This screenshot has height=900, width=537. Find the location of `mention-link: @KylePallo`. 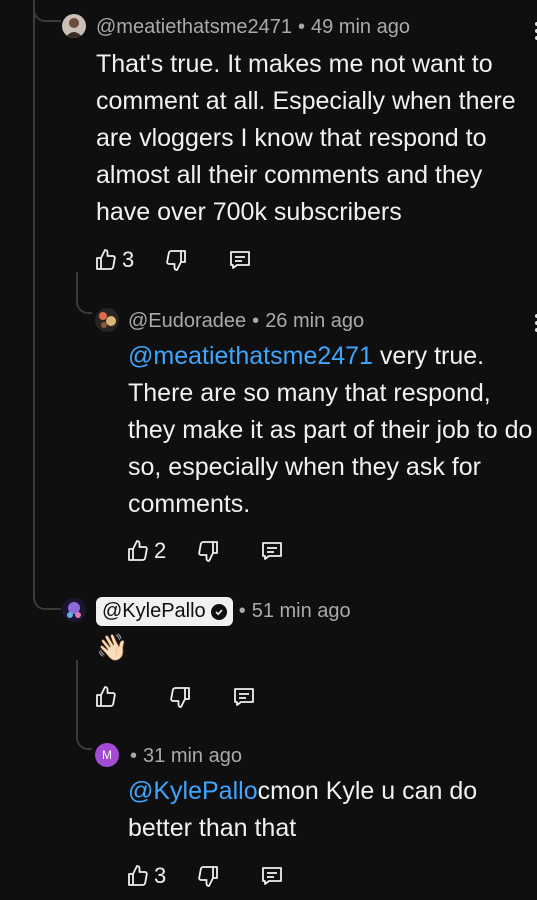

mention-link: @KylePallo is located at coordinates (193, 791).